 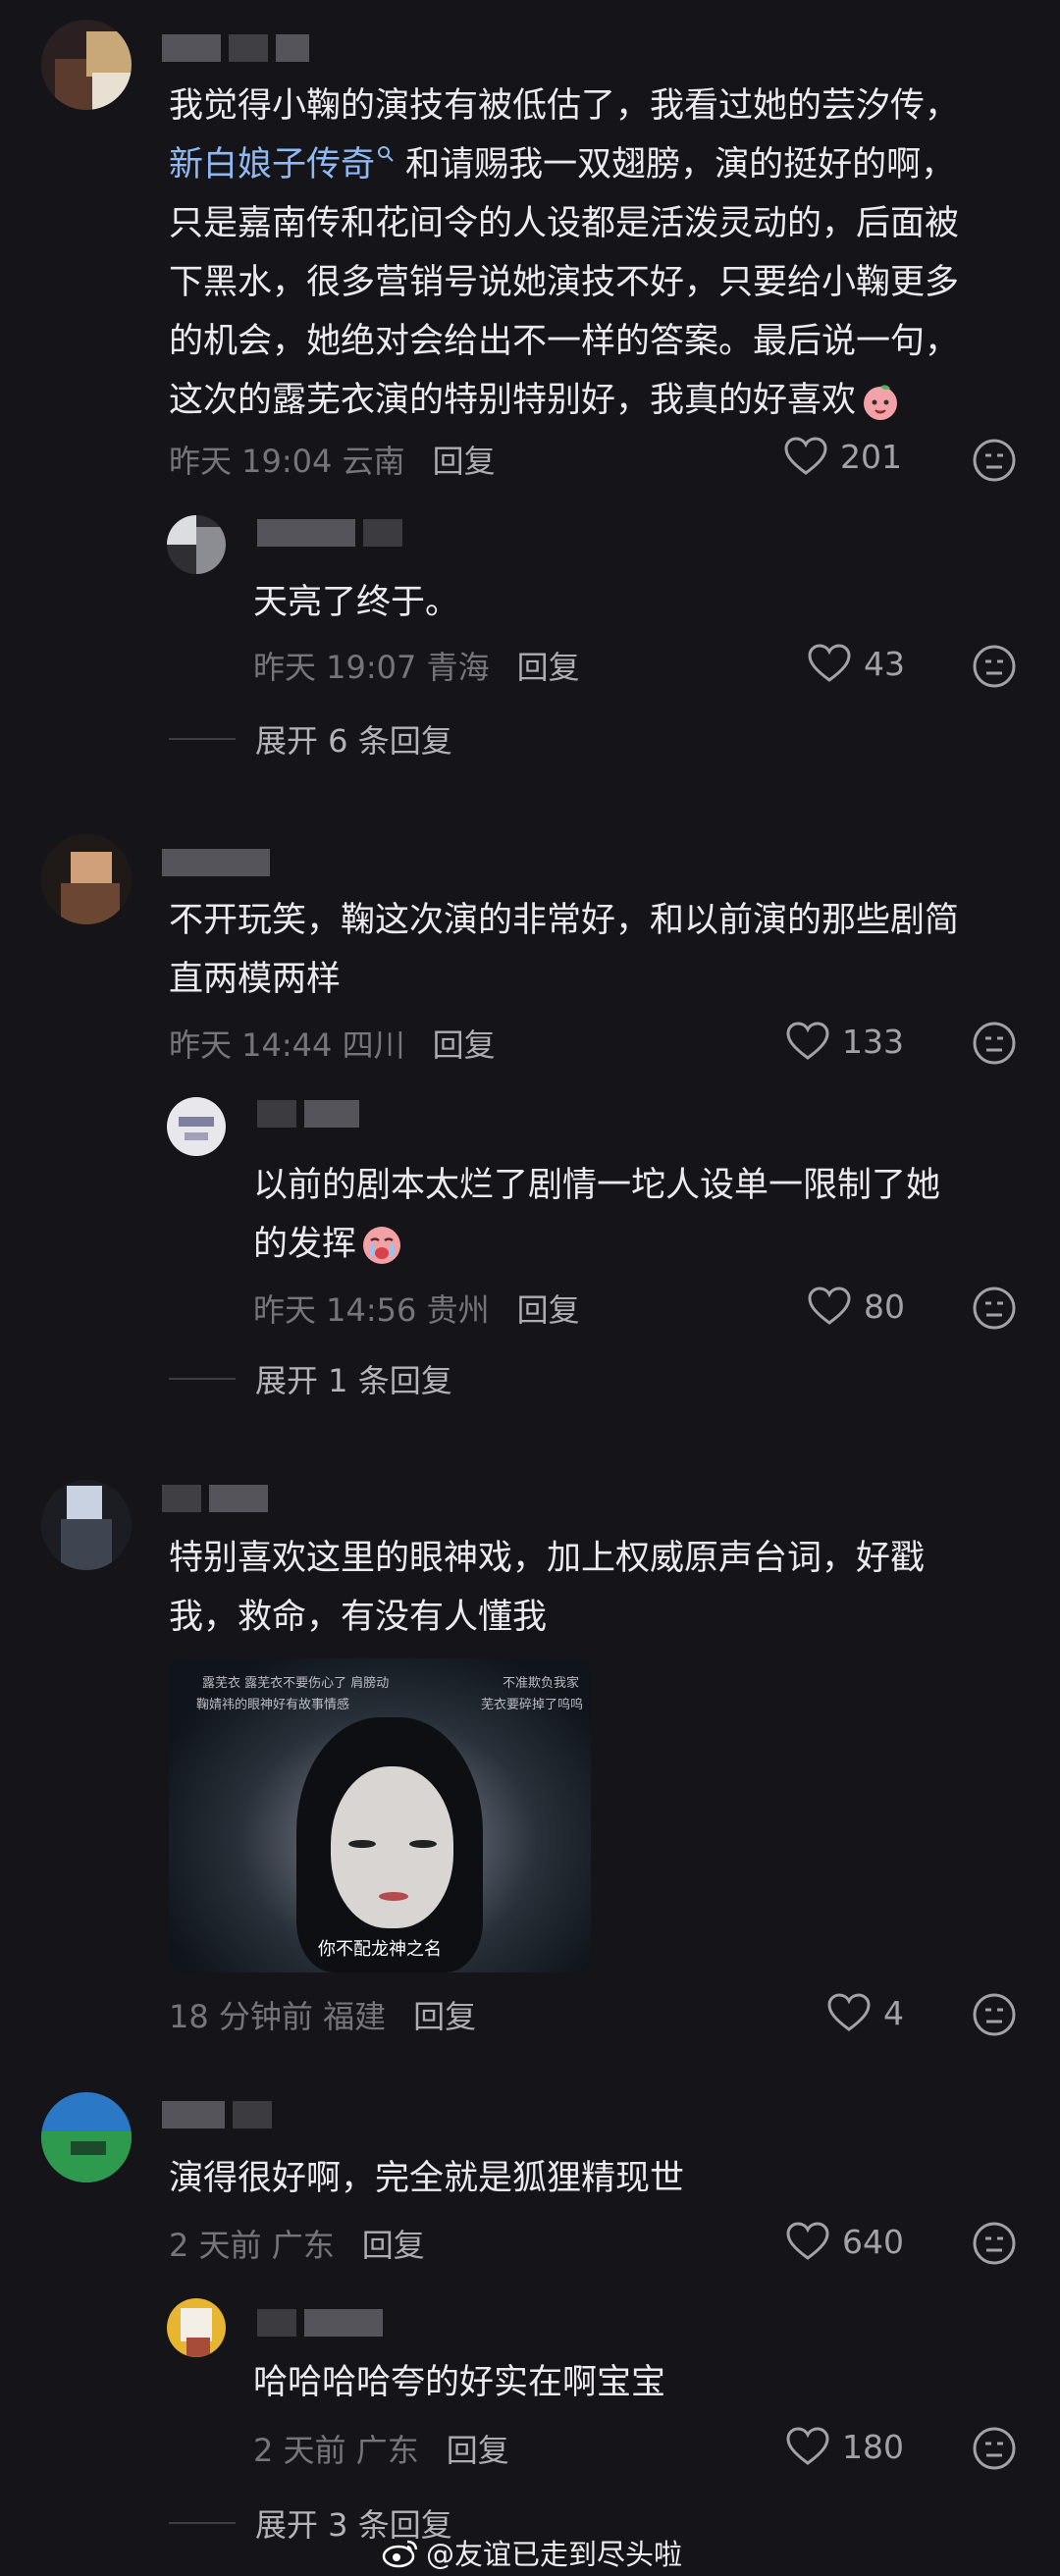 I want to click on comment-text: 不开玩笑，鞠这次演的非常好，和以前演的那些剧简 直两模两样, so click(x=565, y=950).